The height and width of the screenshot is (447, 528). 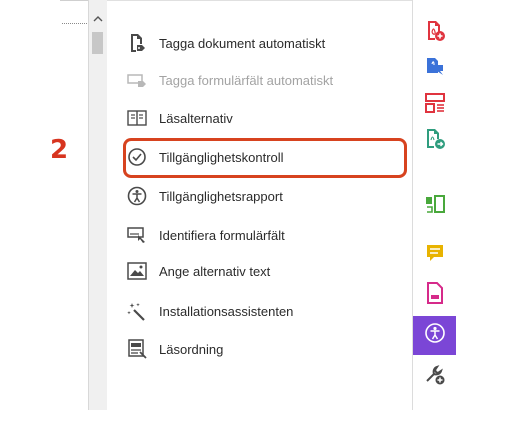 What do you see at coordinates (137, 235) in the screenshot?
I see `identify-form-fields-icon` at bounding box center [137, 235].